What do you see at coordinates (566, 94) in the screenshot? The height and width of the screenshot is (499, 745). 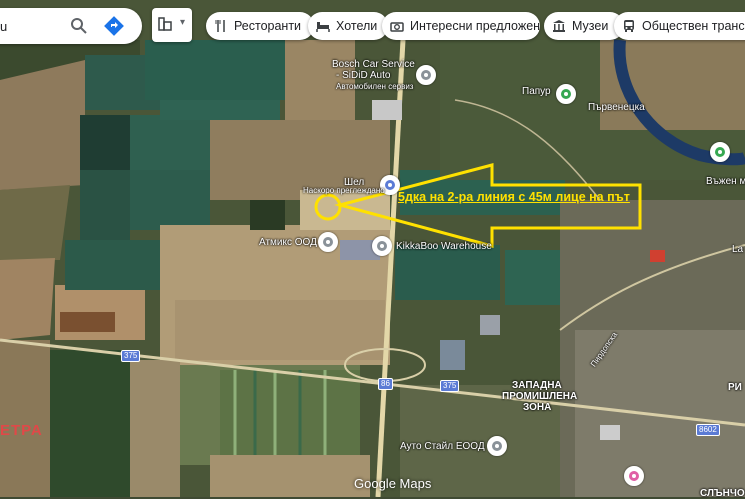 I see `papur-pin-icon` at bounding box center [566, 94].